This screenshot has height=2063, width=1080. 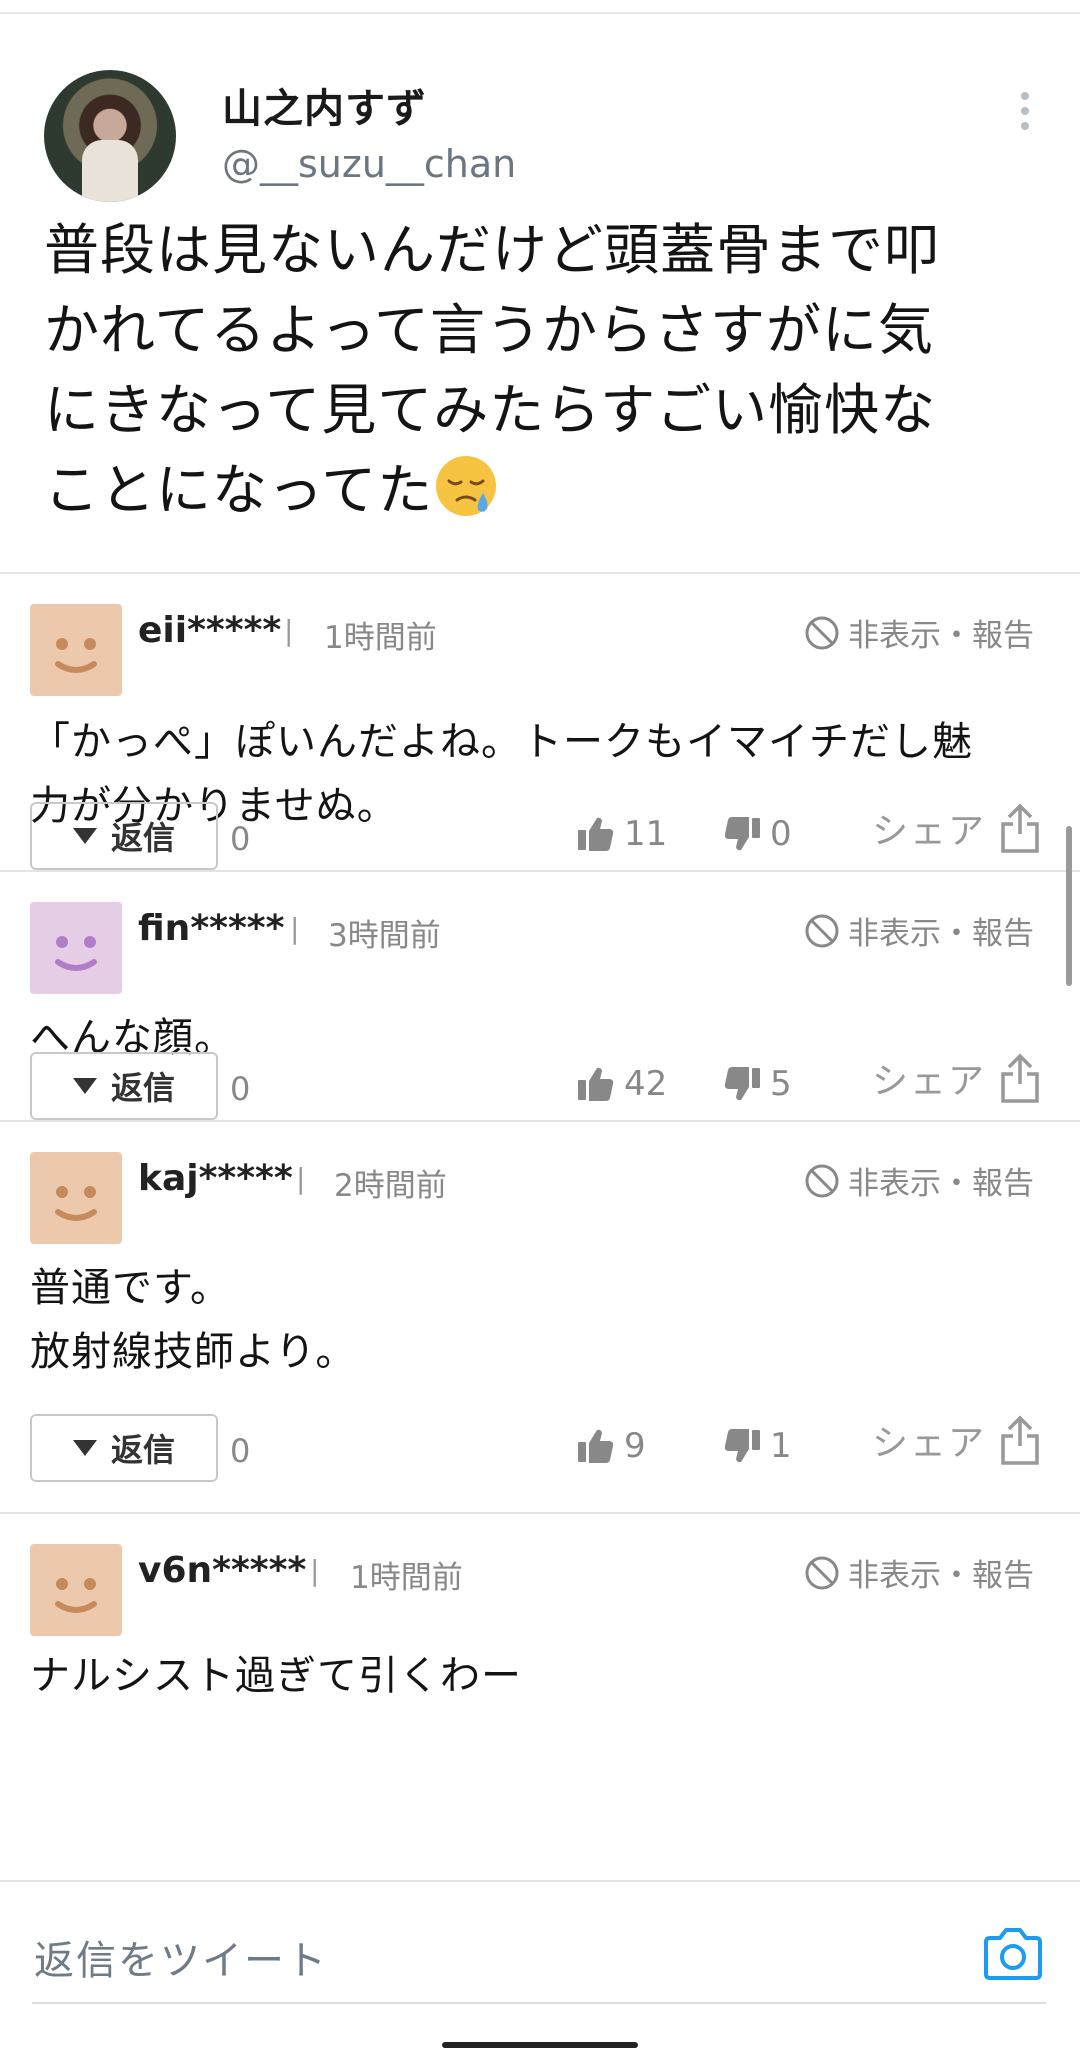 I want to click on comment-body-line: 普通です。, so click(x=130, y=1288).